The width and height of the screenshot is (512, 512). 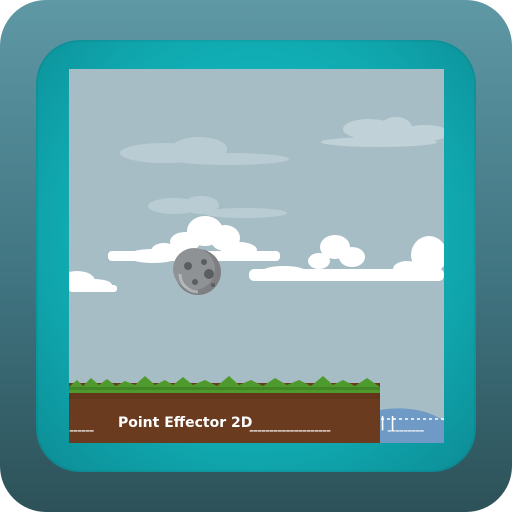 I want to click on dash-right: ---------, so click(x=405, y=431).